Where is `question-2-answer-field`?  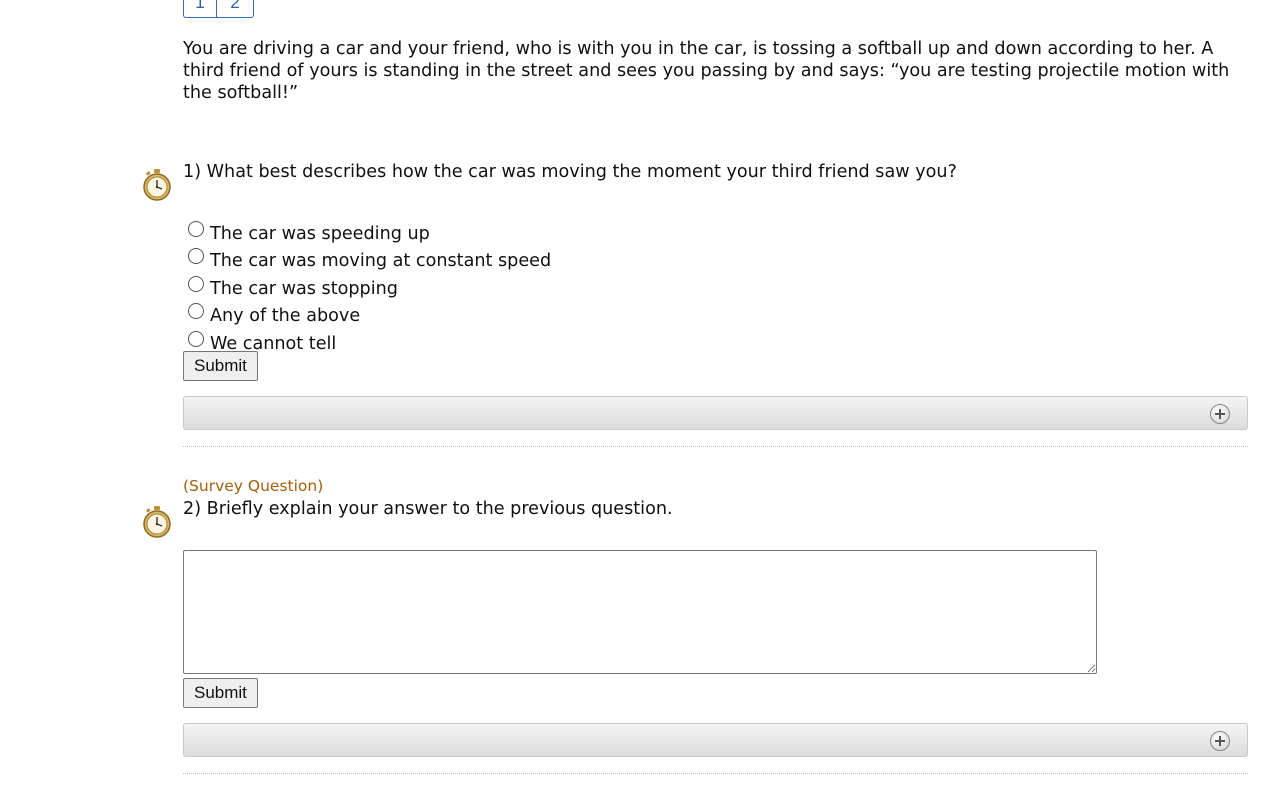
question-2-answer-field is located at coordinates (640, 612).